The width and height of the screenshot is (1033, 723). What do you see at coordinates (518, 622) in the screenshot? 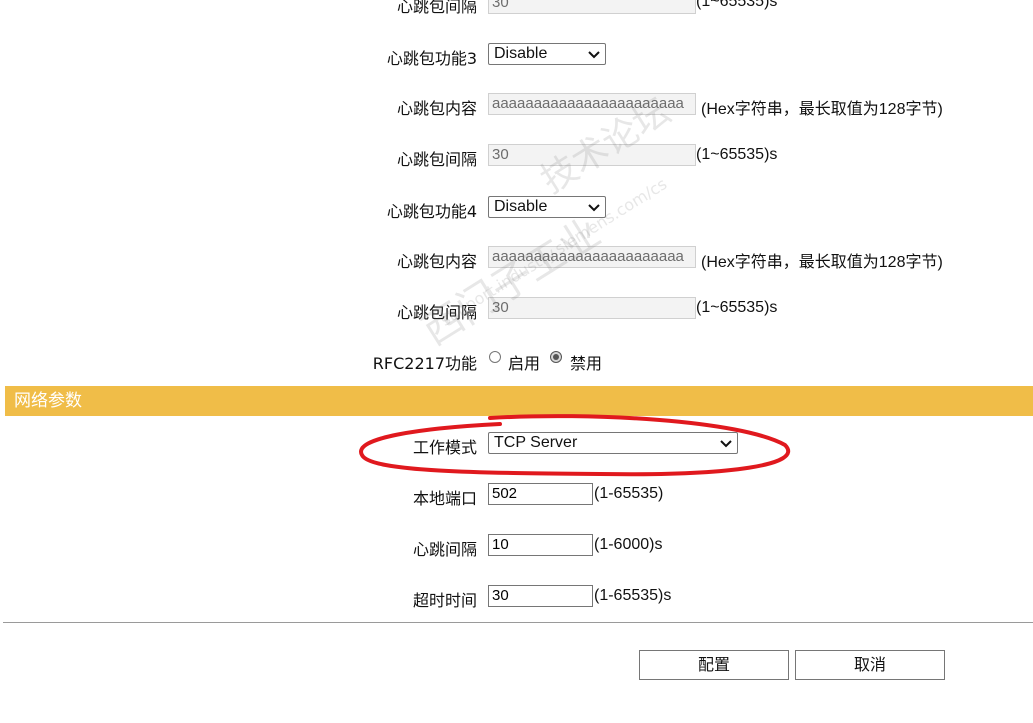
I see `divider` at bounding box center [518, 622].